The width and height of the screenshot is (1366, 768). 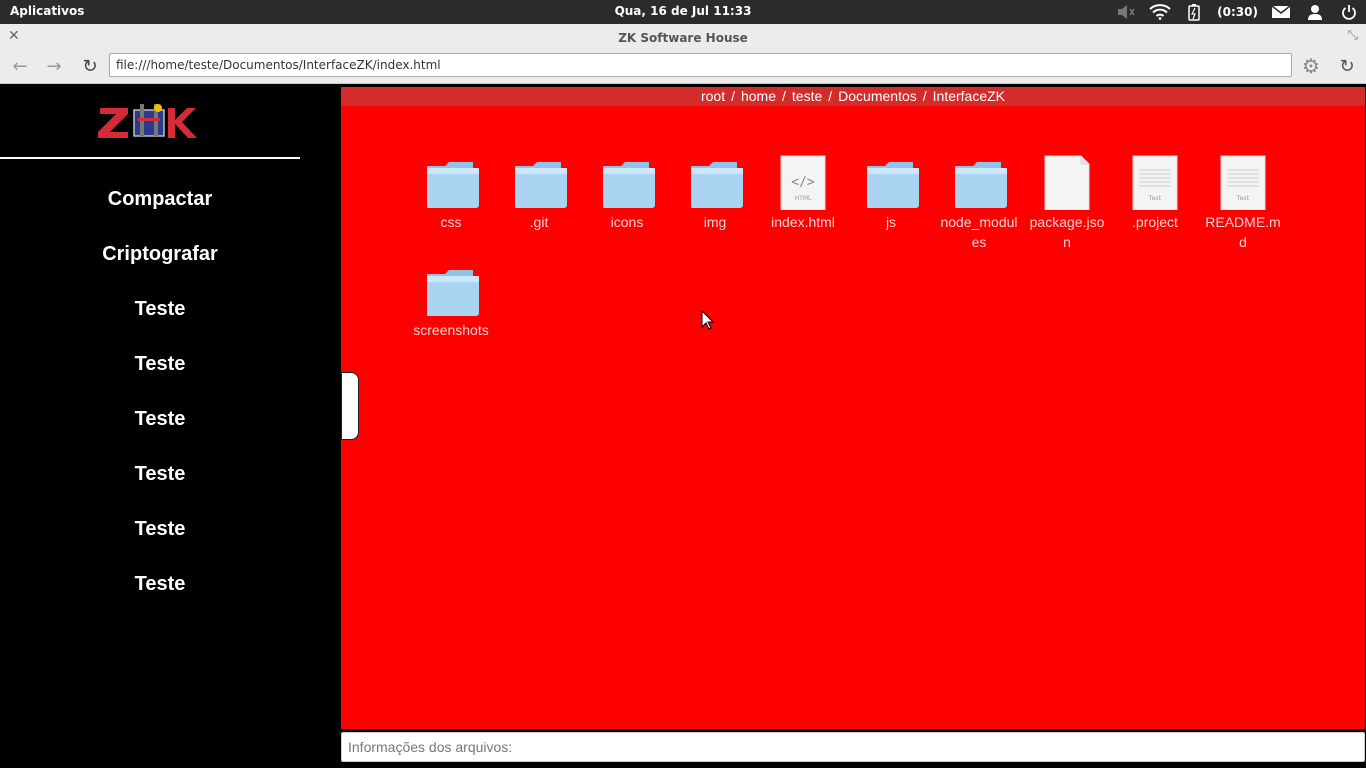 What do you see at coordinates (160, 309) in the screenshot?
I see `menu-teste-1: Teste` at bounding box center [160, 309].